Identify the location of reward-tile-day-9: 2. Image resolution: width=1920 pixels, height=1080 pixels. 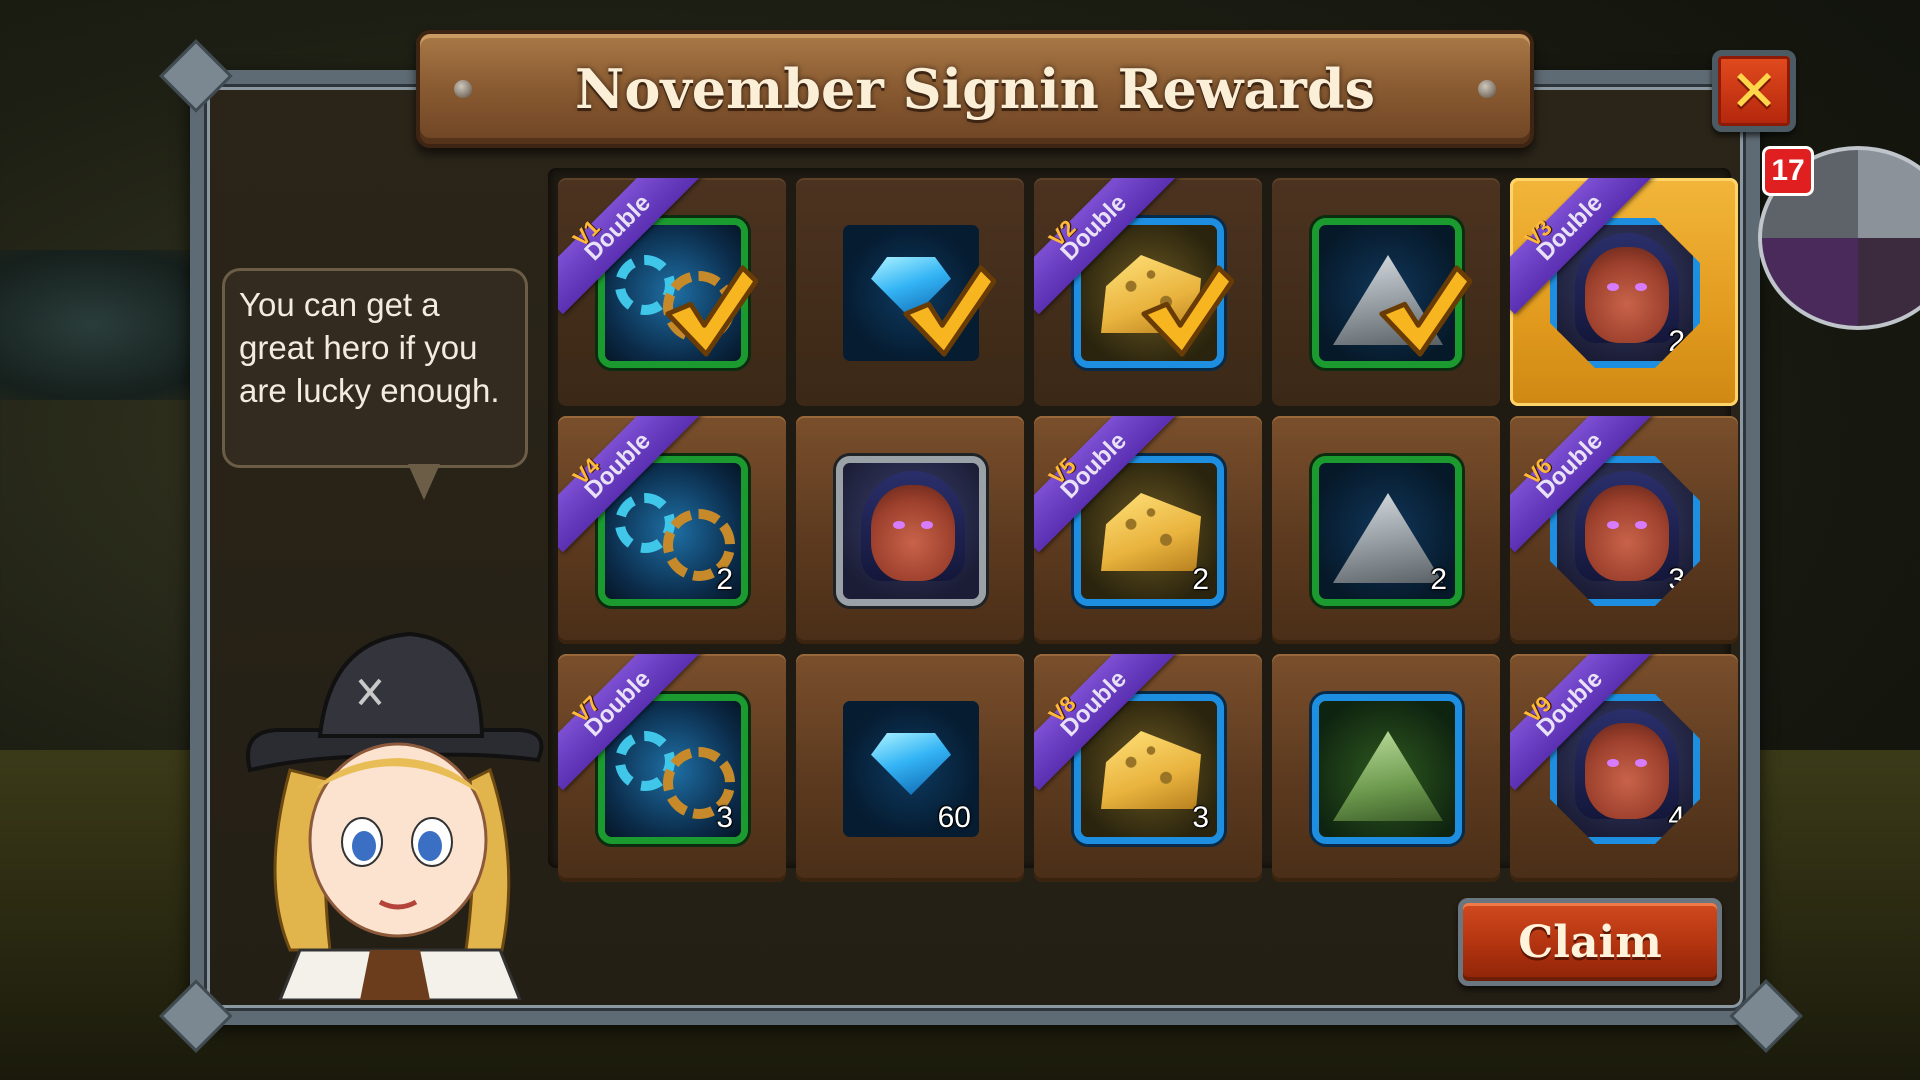
(1386, 530).